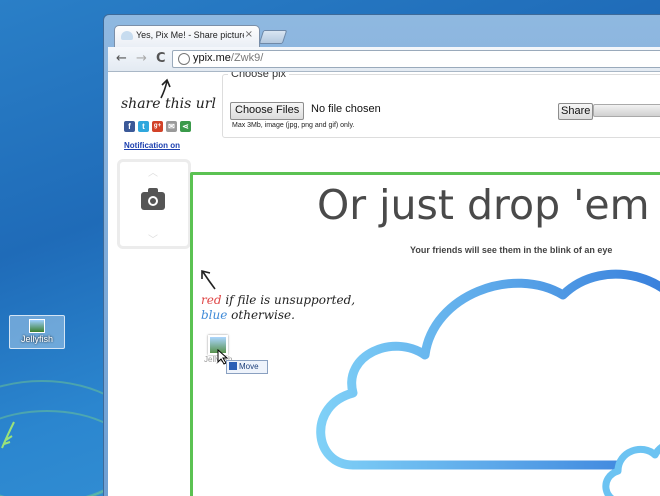  What do you see at coordinates (212, 58) in the screenshot?
I see `address-host: ypix.me` at bounding box center [212, 58].